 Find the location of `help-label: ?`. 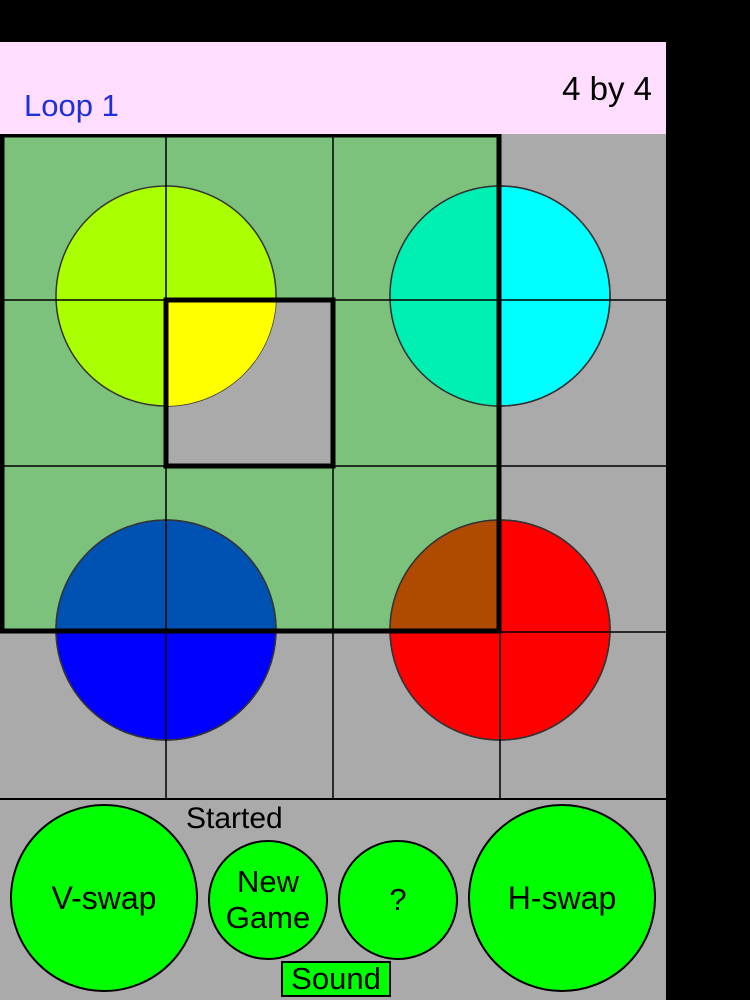

help-label: ? is located at coordinates (398, 900).